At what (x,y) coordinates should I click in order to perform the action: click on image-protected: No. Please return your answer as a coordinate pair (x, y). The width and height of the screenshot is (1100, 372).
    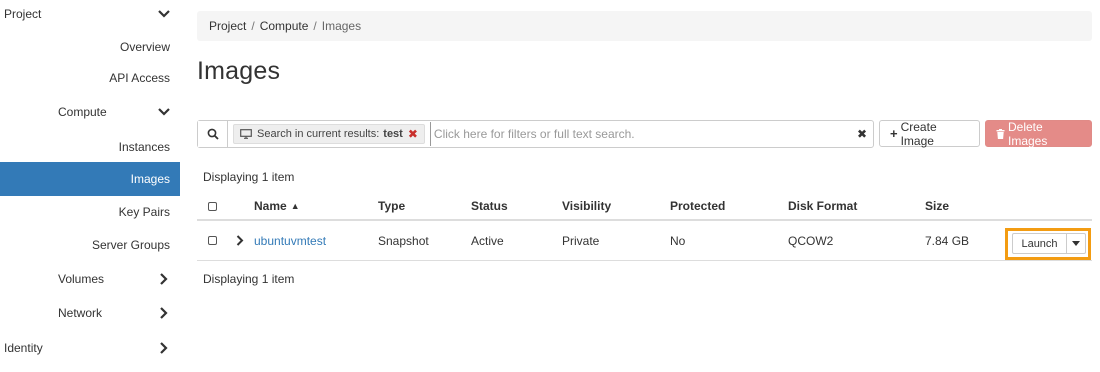
    Looking at the image, I should click on (678, 240).